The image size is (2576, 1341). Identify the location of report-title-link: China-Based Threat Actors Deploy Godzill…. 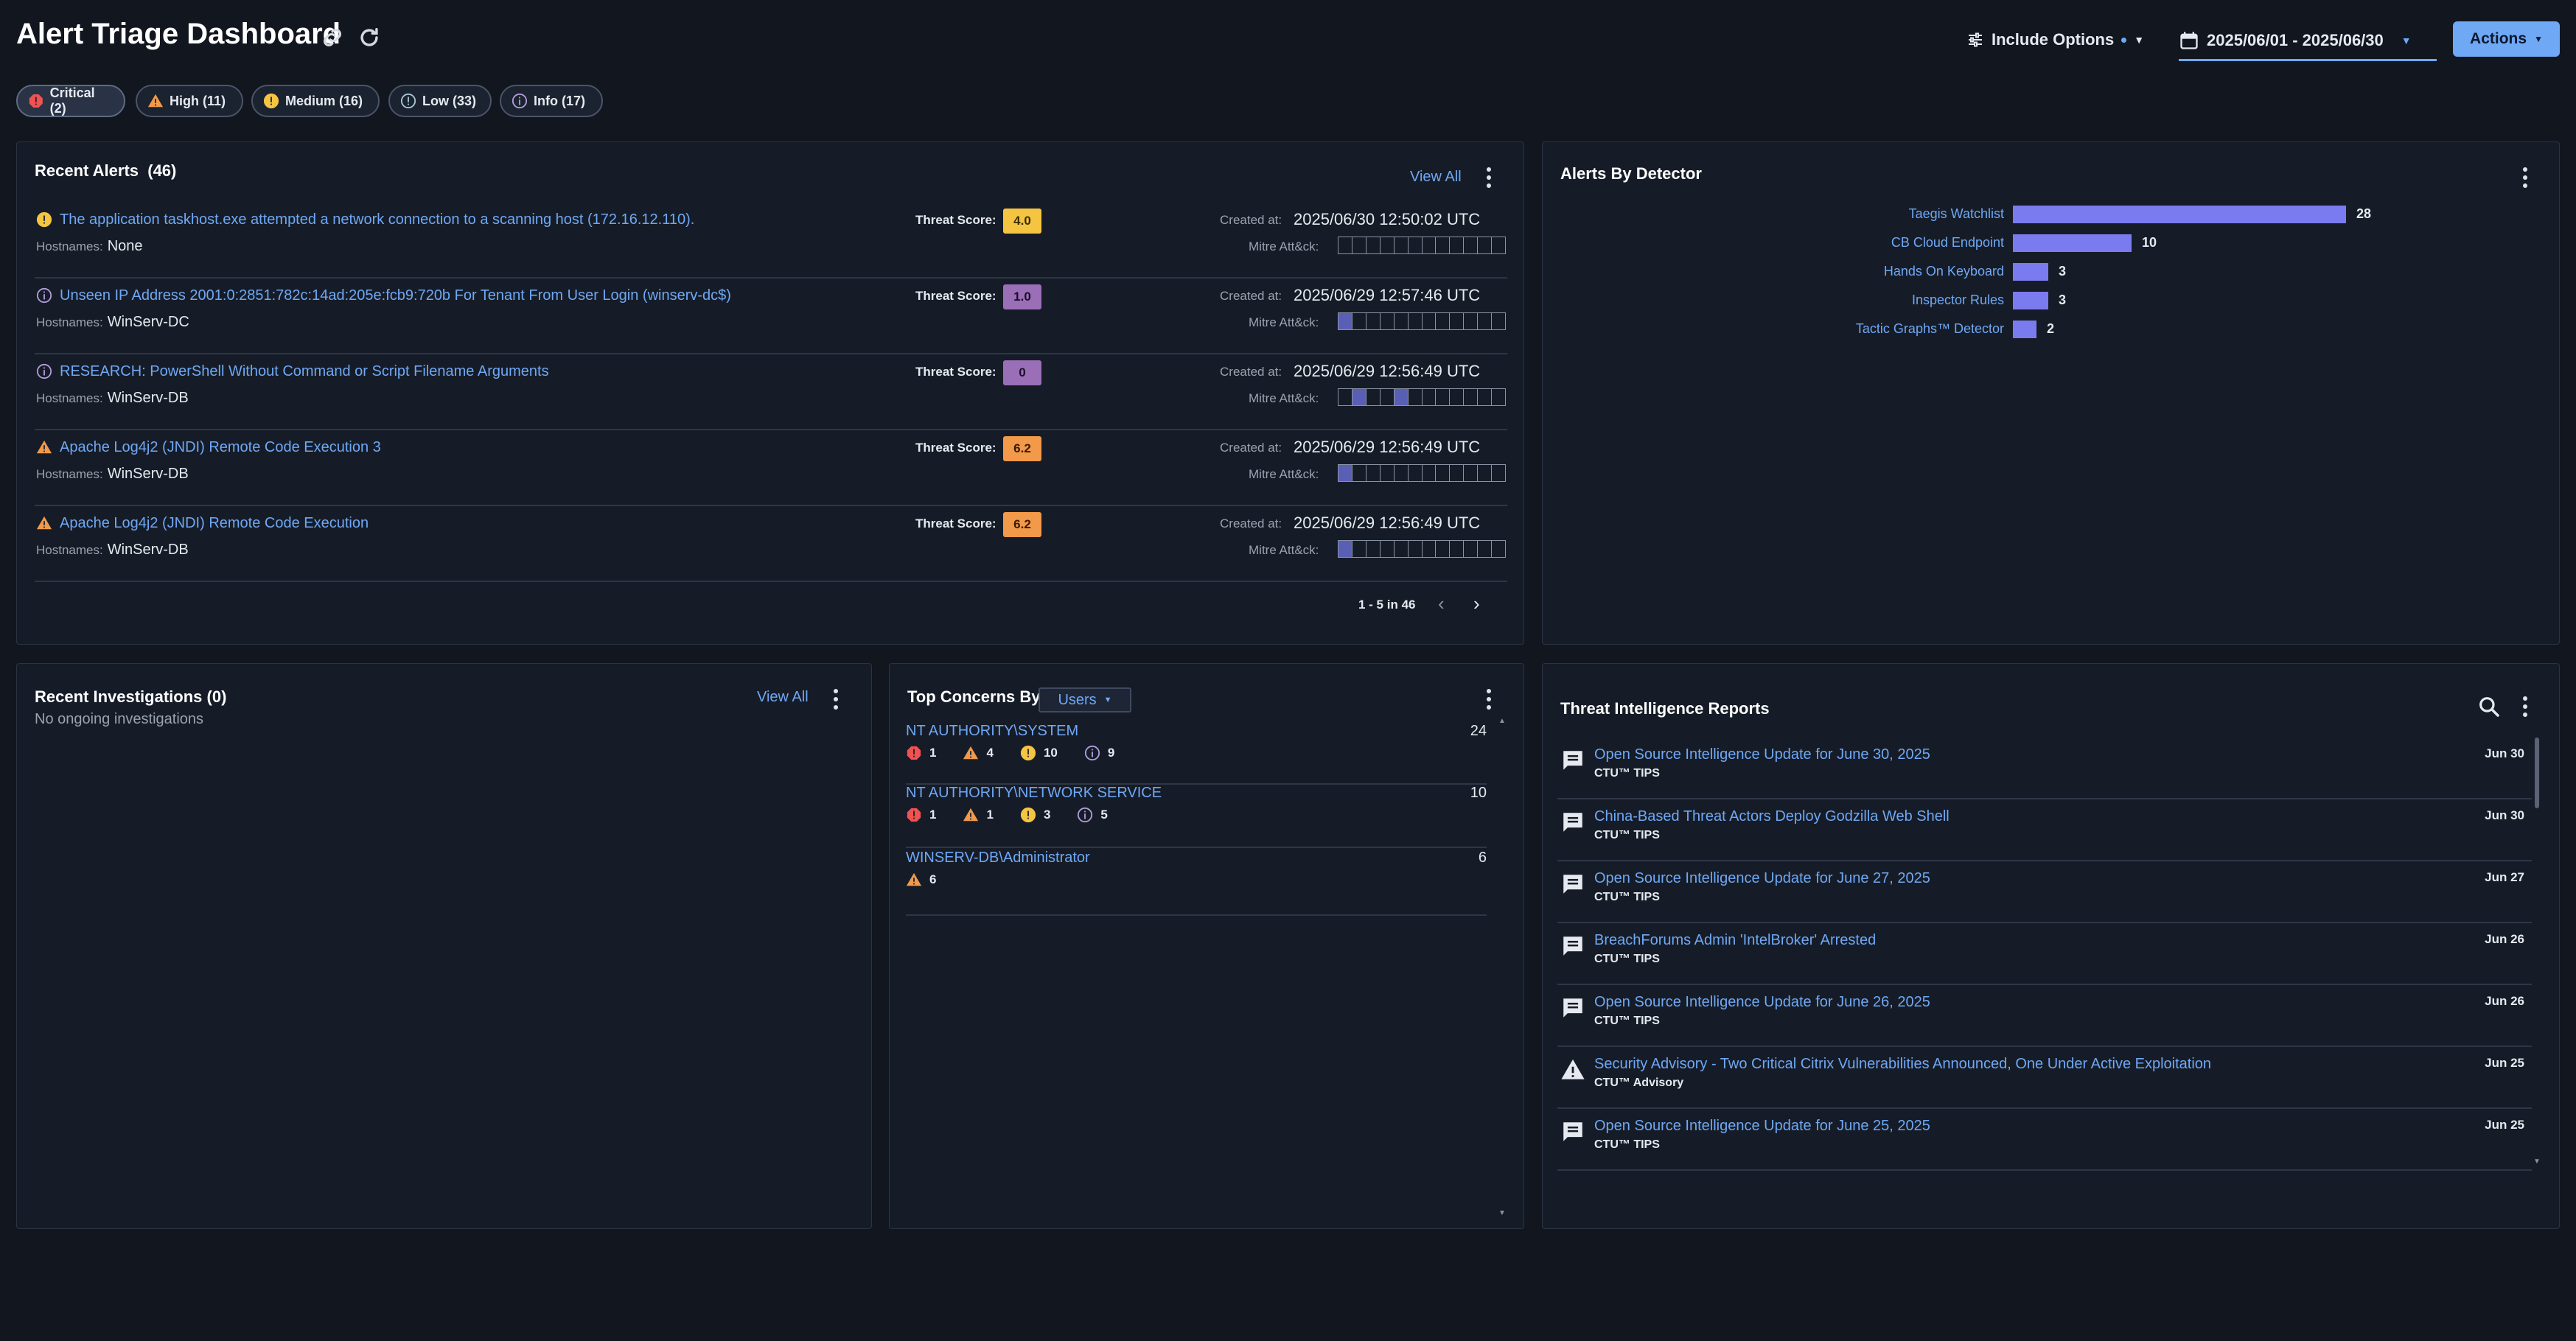
(1772, 816).